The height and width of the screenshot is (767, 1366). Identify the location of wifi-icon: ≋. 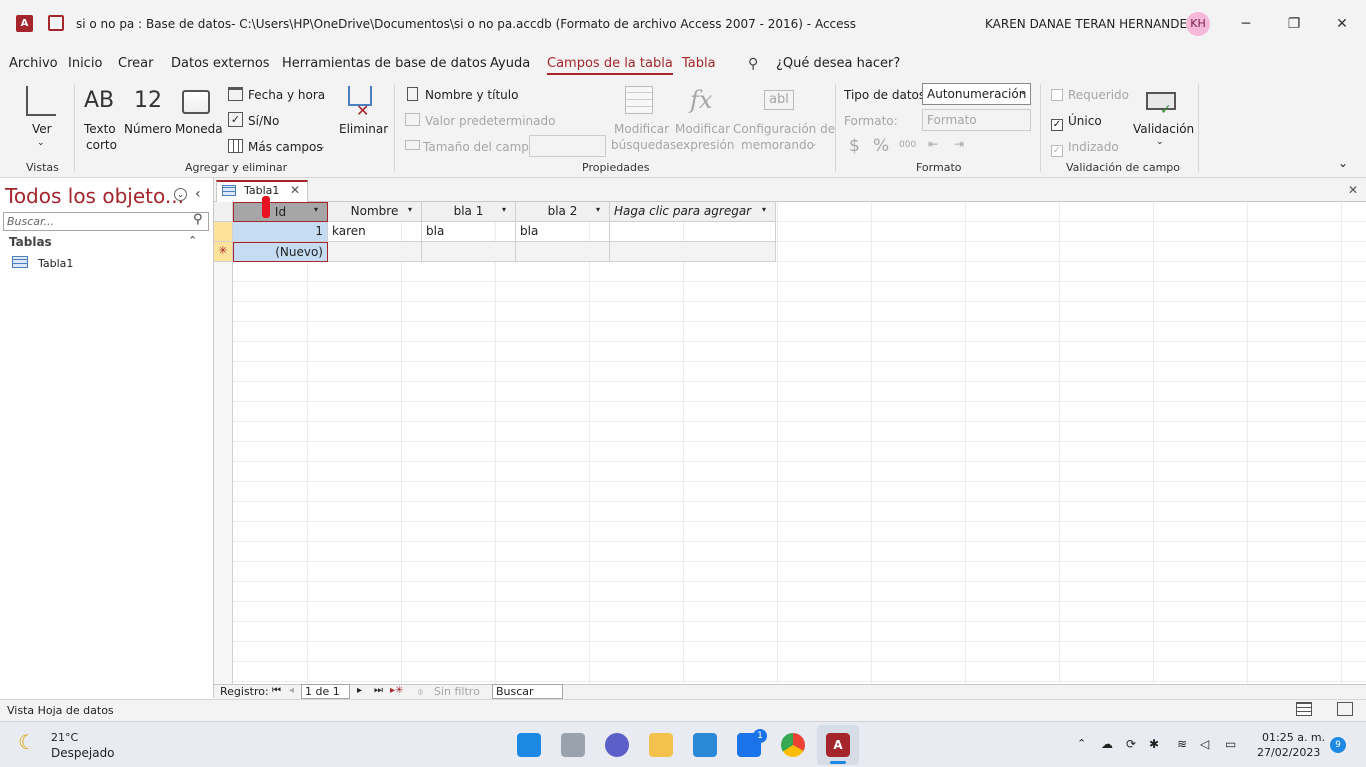
(1182, 744).